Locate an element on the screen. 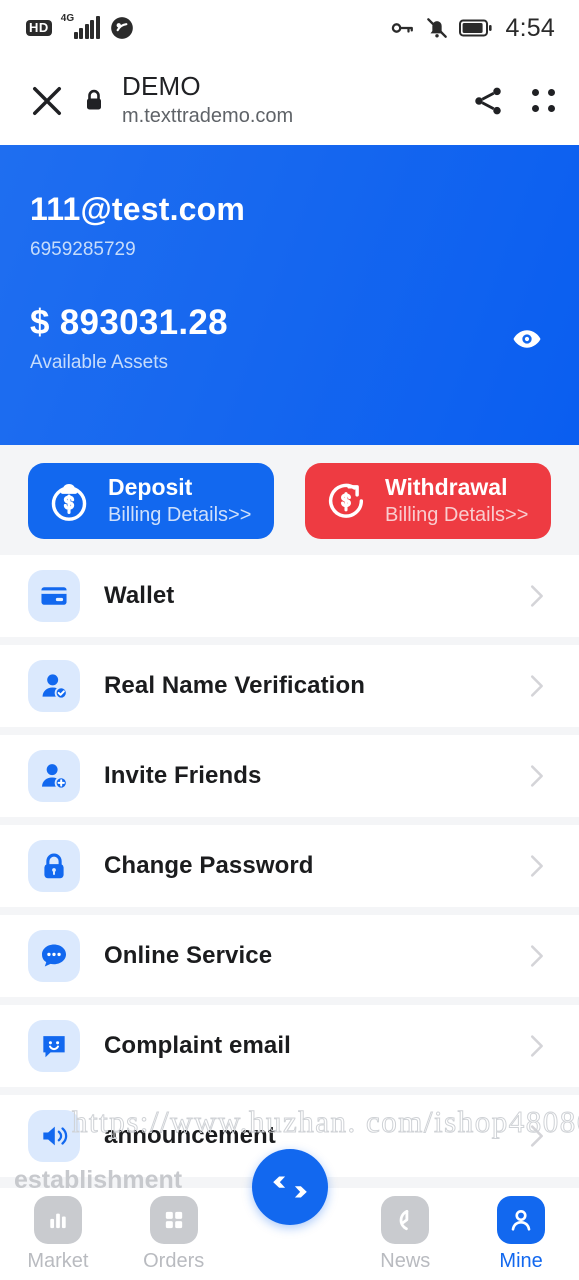  trade-fab-button is located at coordinates (289, 1187).